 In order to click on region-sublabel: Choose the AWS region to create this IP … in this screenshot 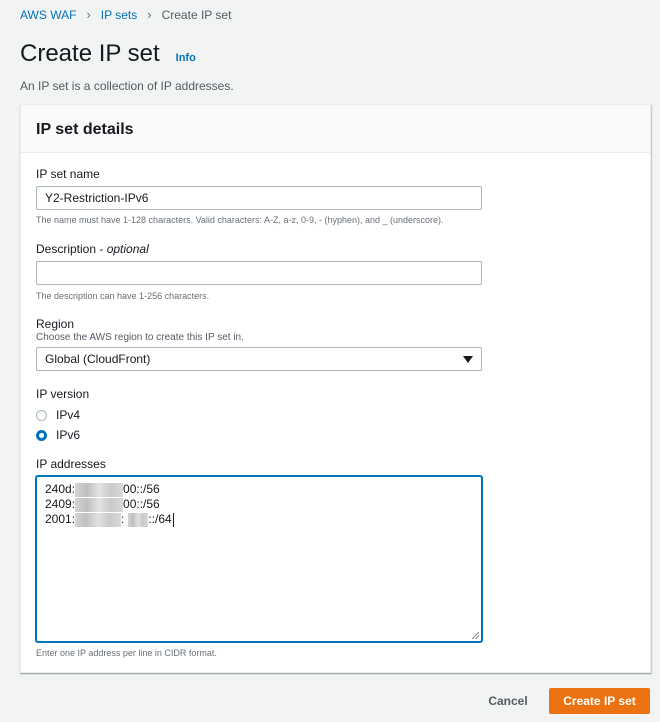, I will do `click(140, 337)`.